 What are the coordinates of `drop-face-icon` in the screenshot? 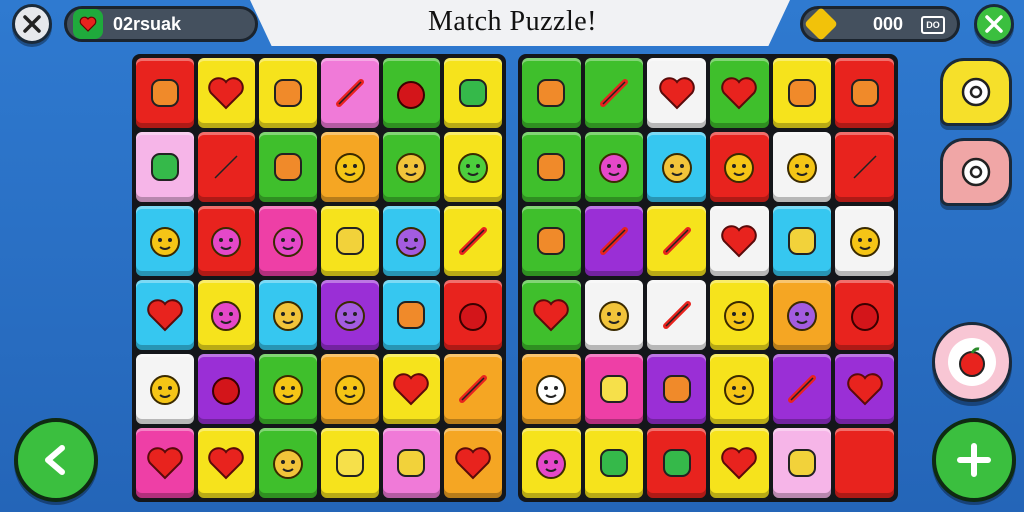 It's located at (349, 316).